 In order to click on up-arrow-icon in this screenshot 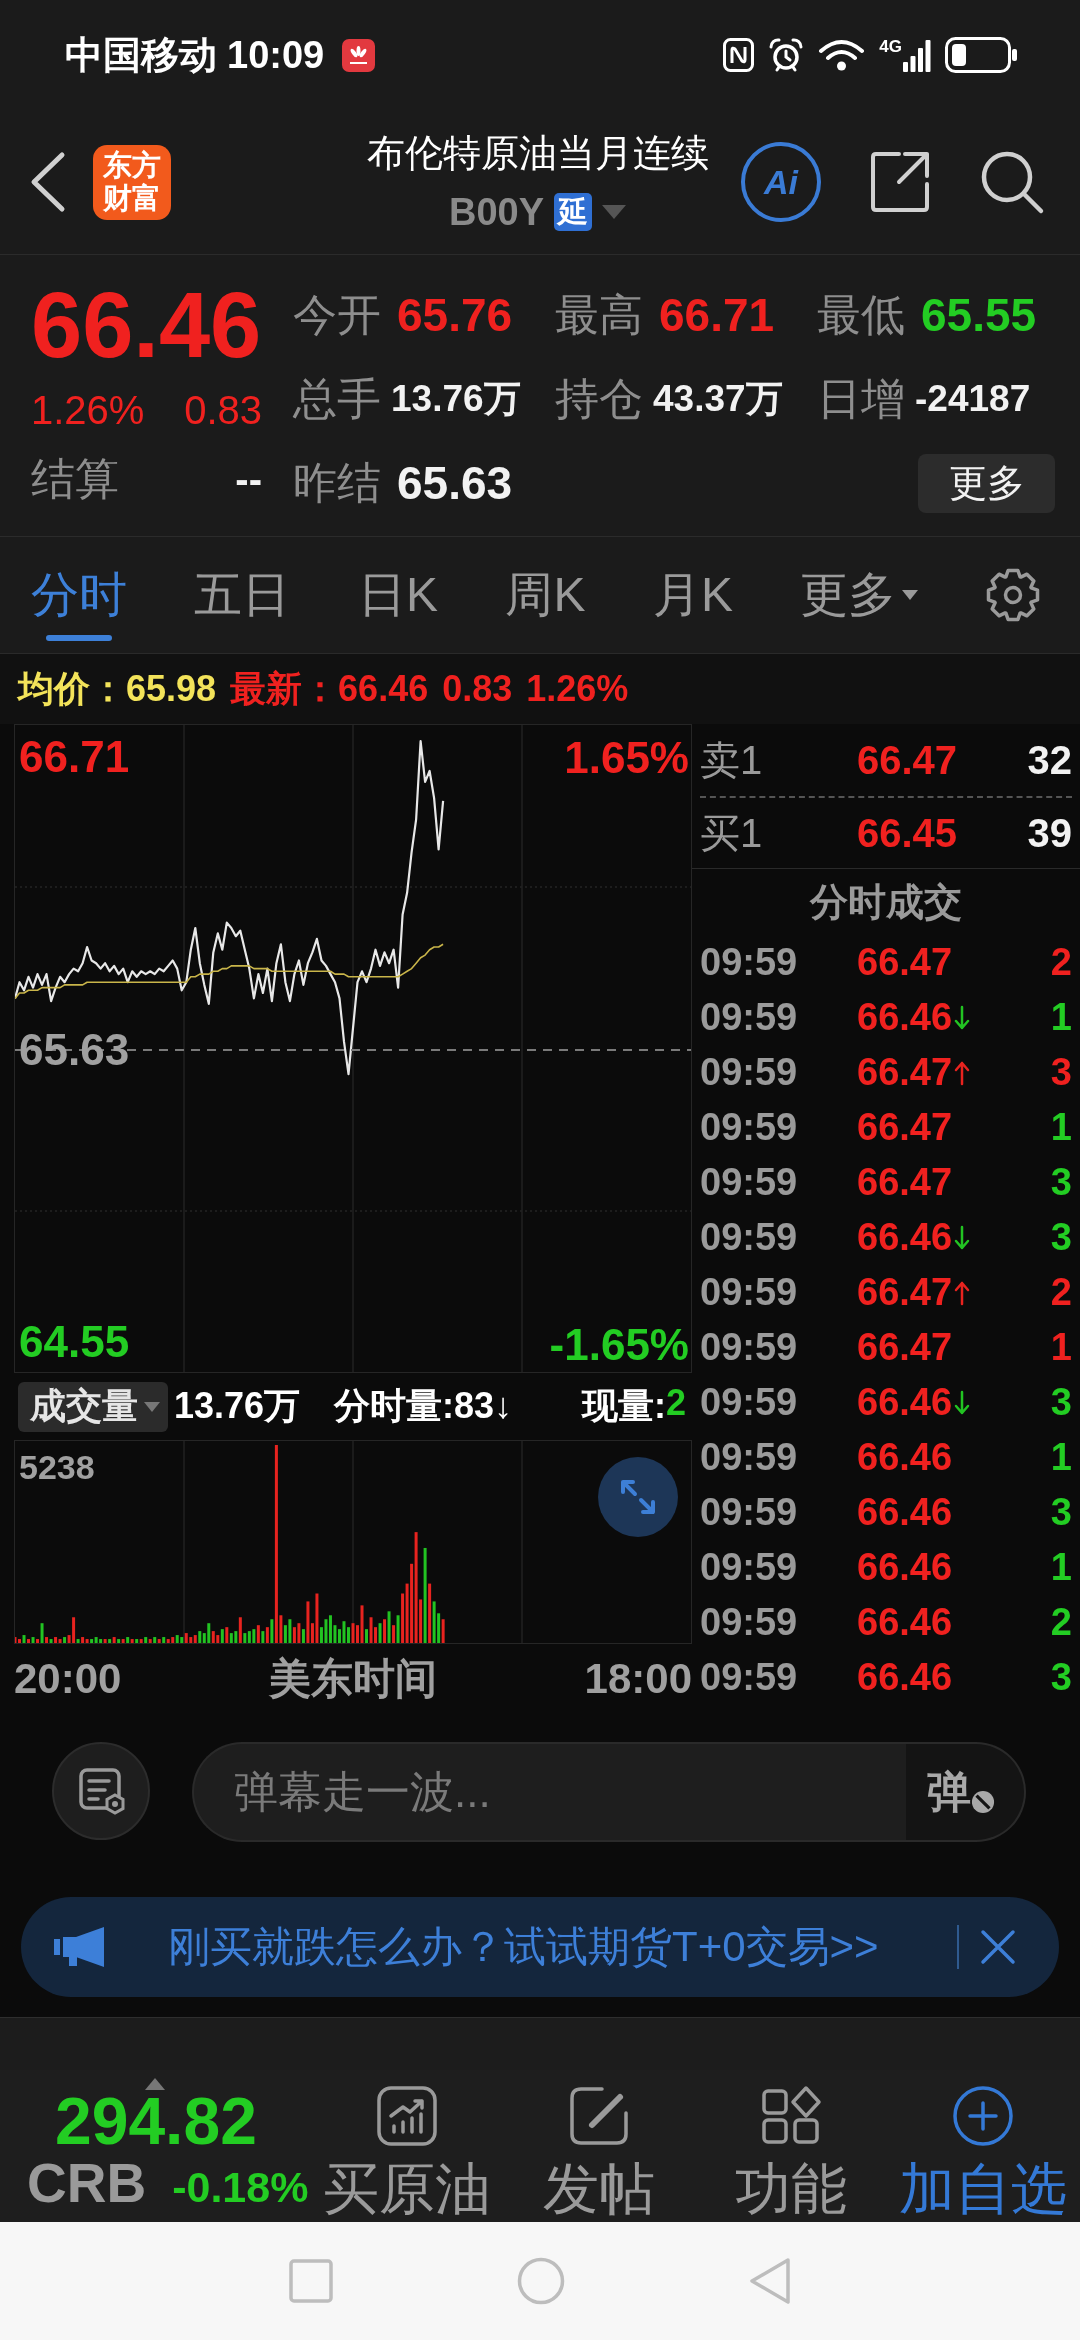, I will do `click(962, 1292)`.